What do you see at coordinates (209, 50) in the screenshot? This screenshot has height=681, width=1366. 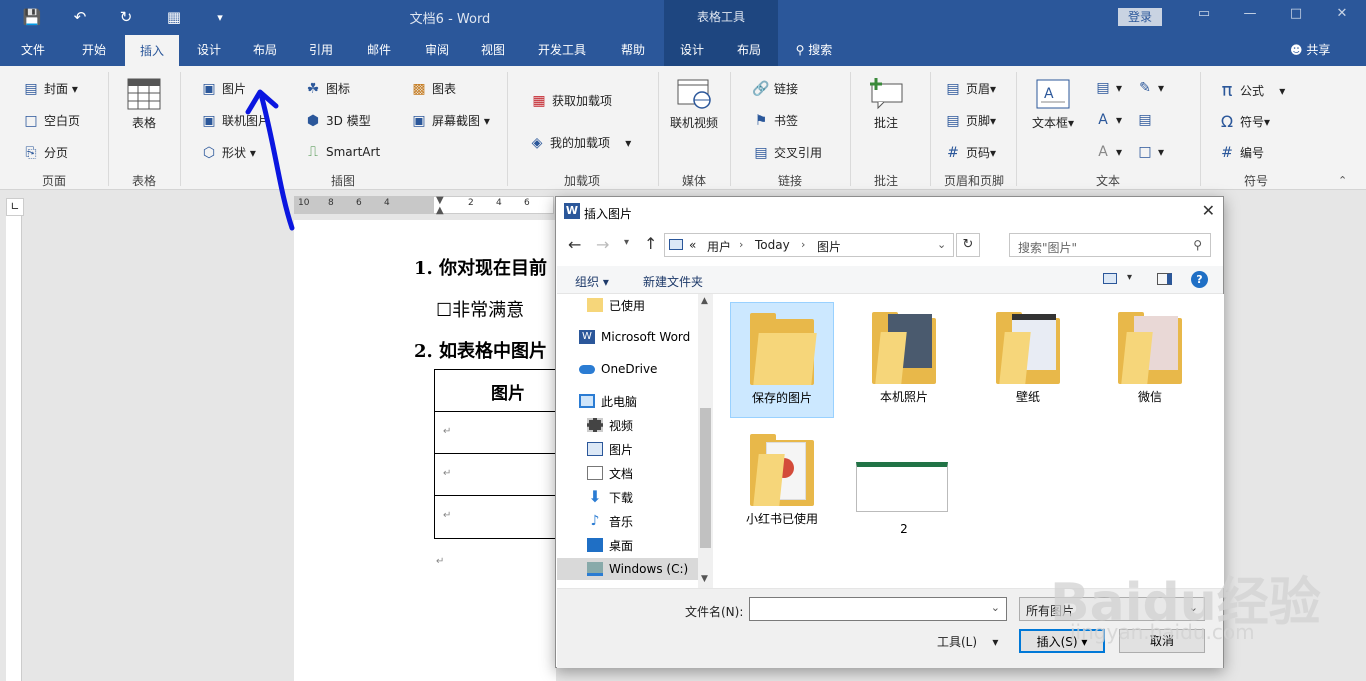 I see `tab-design: 设计` at bounding box center [209, 50].